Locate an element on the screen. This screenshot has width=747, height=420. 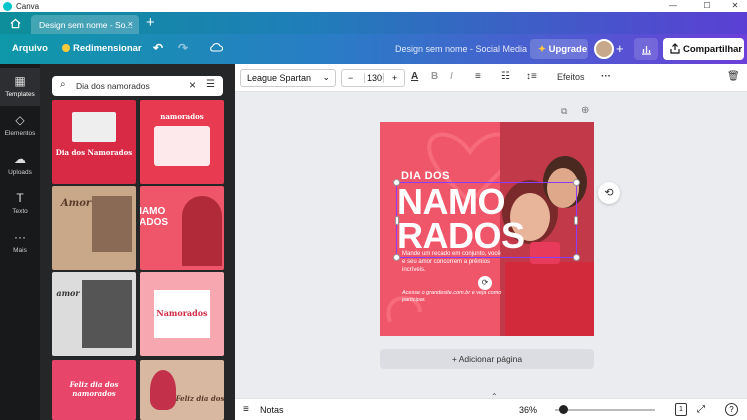
add-page-icon: ⊕ is located at coordinates (585, 110).